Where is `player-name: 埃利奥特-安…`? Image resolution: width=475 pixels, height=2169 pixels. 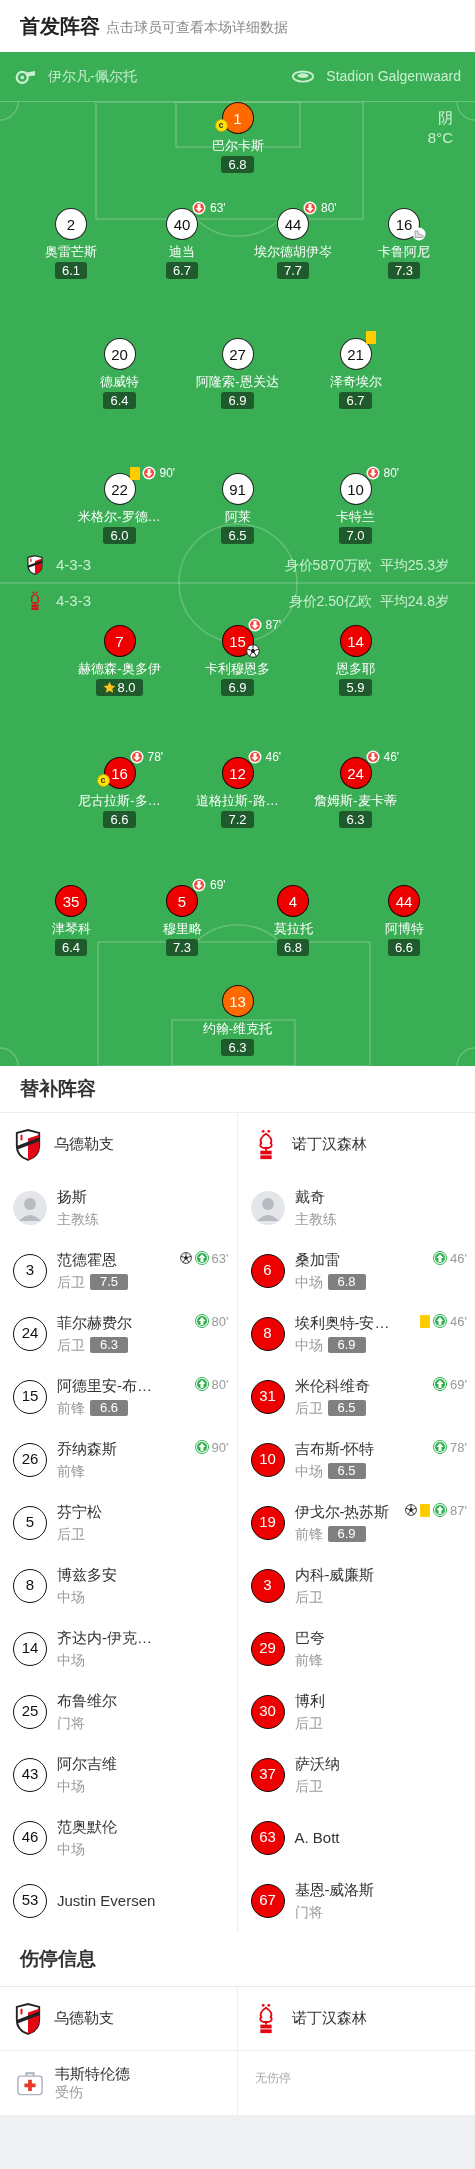
player-name: 埃利奥特-安… is located at coordinates (342, 1322).